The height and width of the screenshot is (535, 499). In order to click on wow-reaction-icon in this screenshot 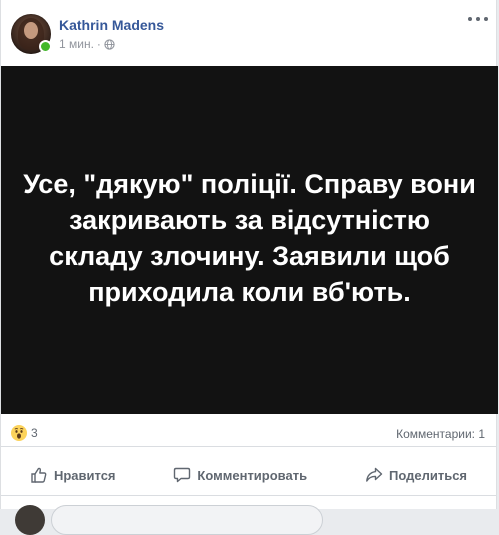, I will do `click(19, 433)`.